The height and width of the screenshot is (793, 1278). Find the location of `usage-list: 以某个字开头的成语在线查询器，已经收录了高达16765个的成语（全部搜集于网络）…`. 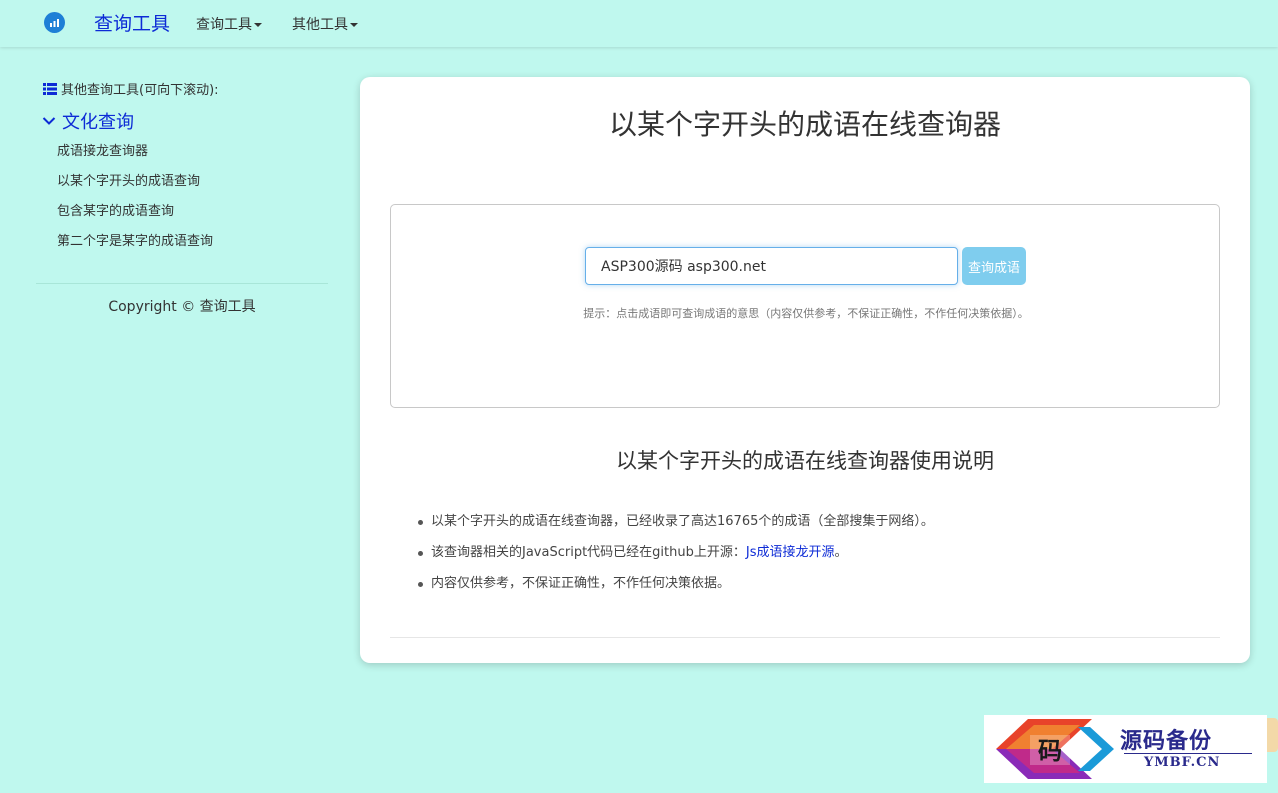

usage-list: 以某个字开头的成语在线查询器，已经收录了高达16765个的成语（全部搜集于网络）… is located at coordinates (676, 559).